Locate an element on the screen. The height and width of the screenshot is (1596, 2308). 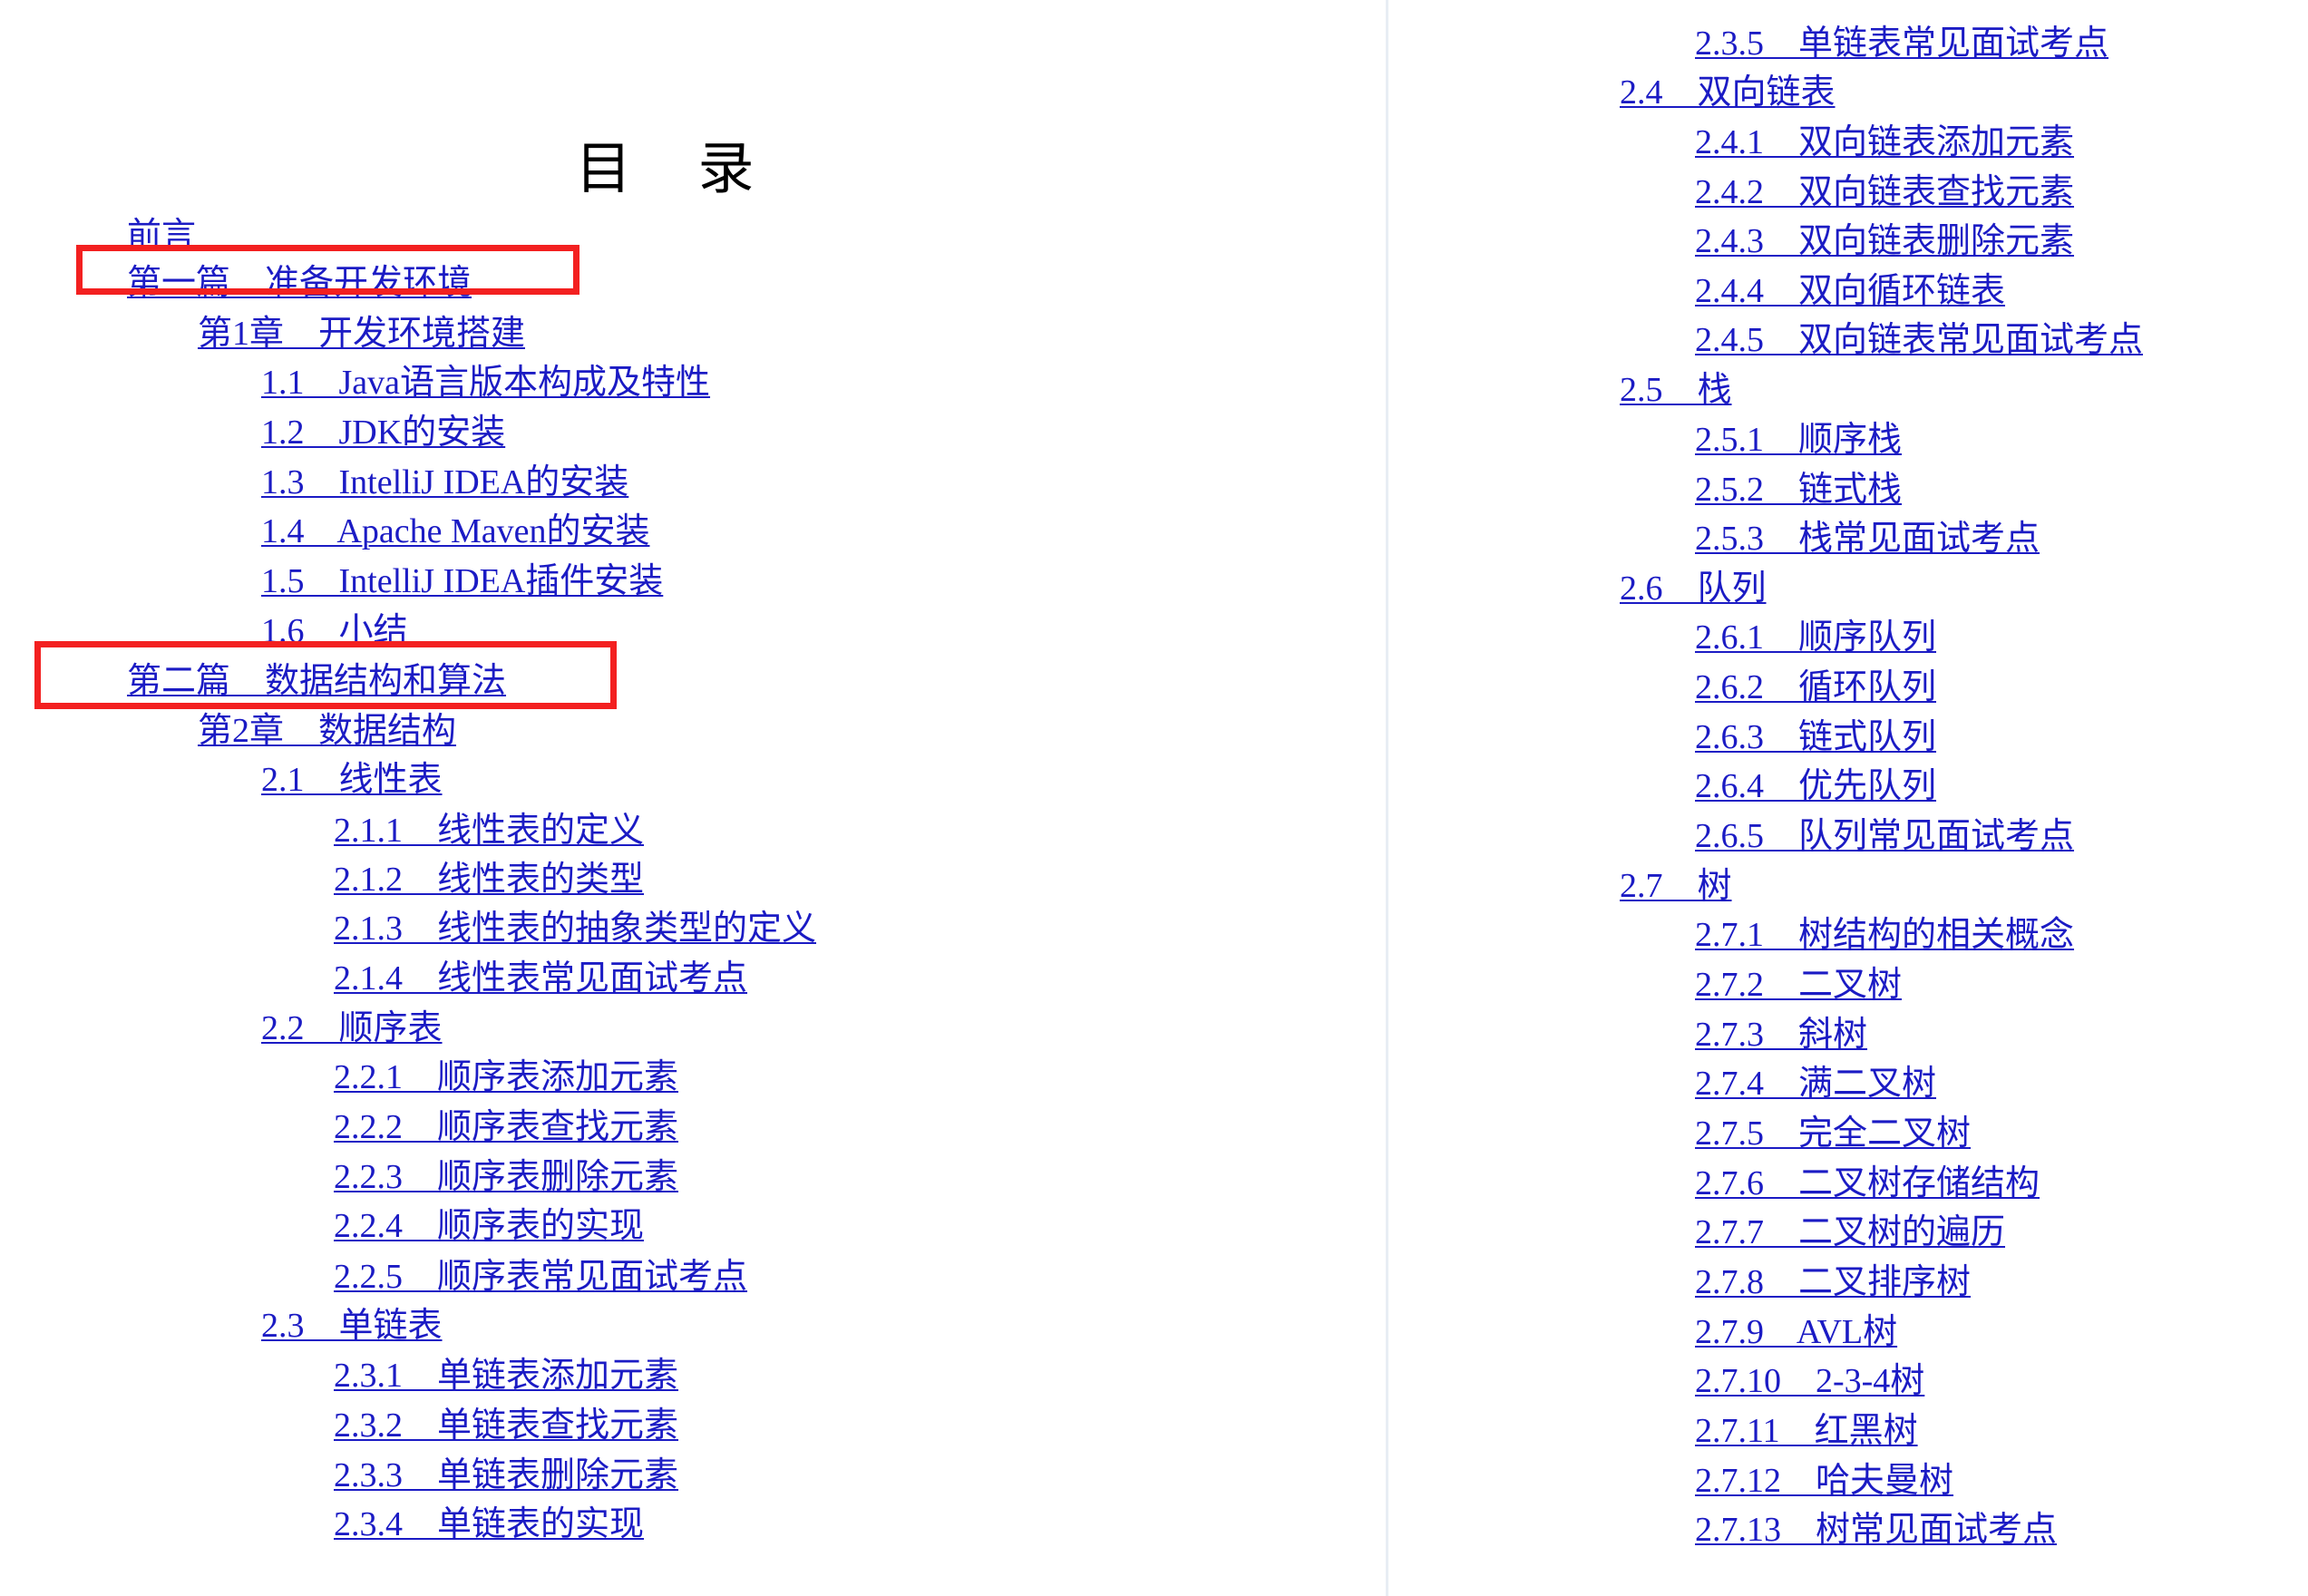
toc-entry: 2.5.2 链式栈 is located at coordinates (1798, 490).